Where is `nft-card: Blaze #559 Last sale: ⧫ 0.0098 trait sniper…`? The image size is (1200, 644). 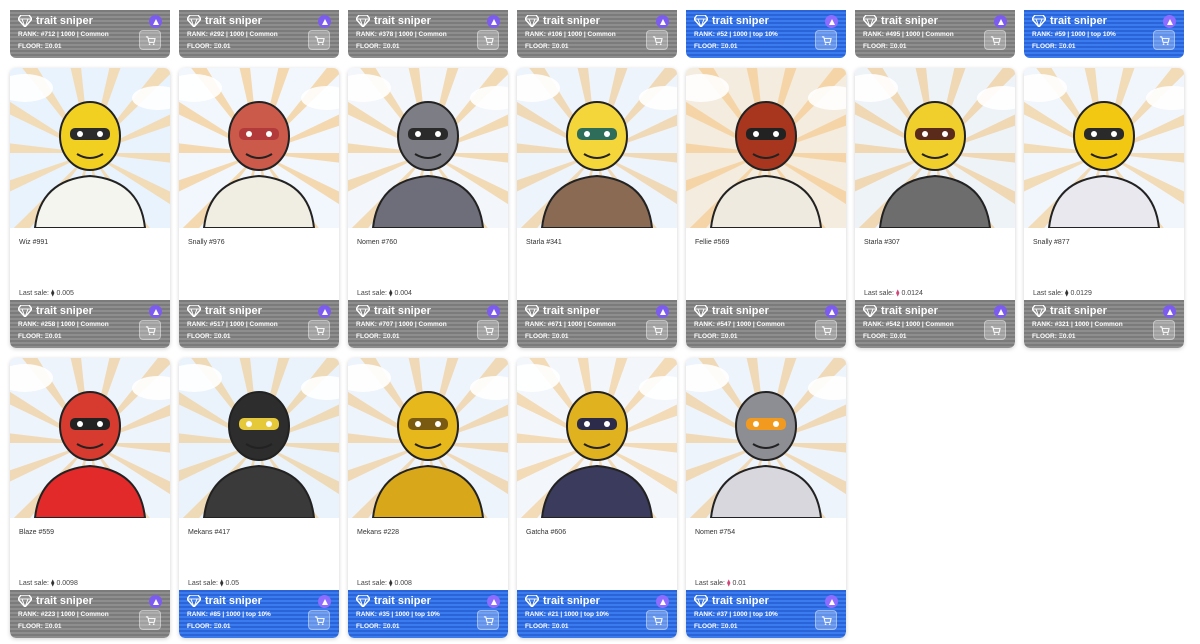 nft-card: Blaze #559 Last sale: ⧫ 0.0098 trait sniper… is located at coordinates (90, 498).